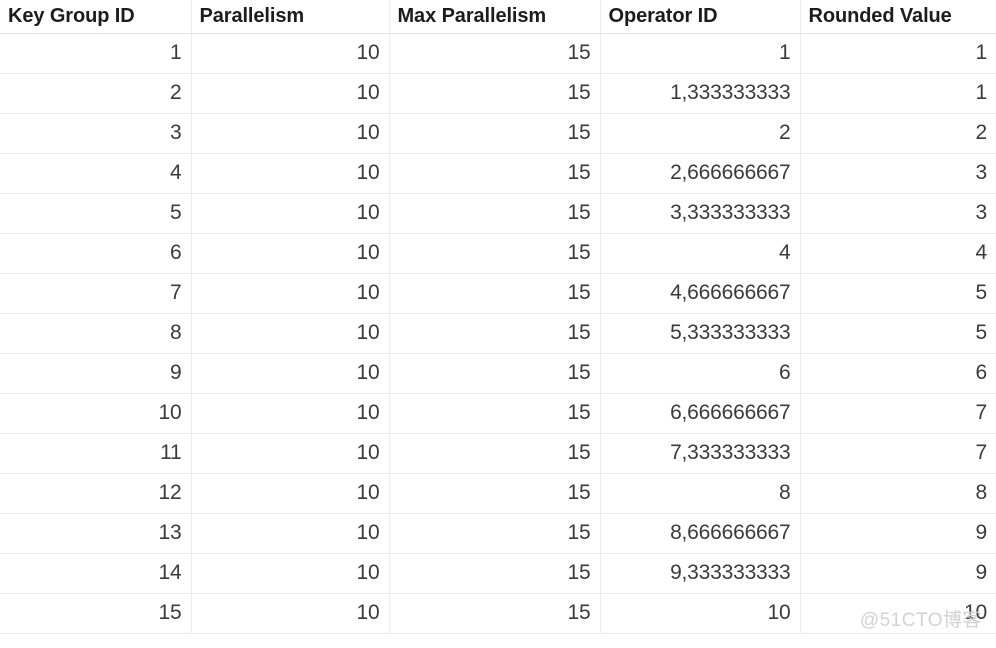 Image resolution: width=996 pixels, height=648 pixels. I want to click on table-row: 12 10 15 8 8, so click(498, 493).